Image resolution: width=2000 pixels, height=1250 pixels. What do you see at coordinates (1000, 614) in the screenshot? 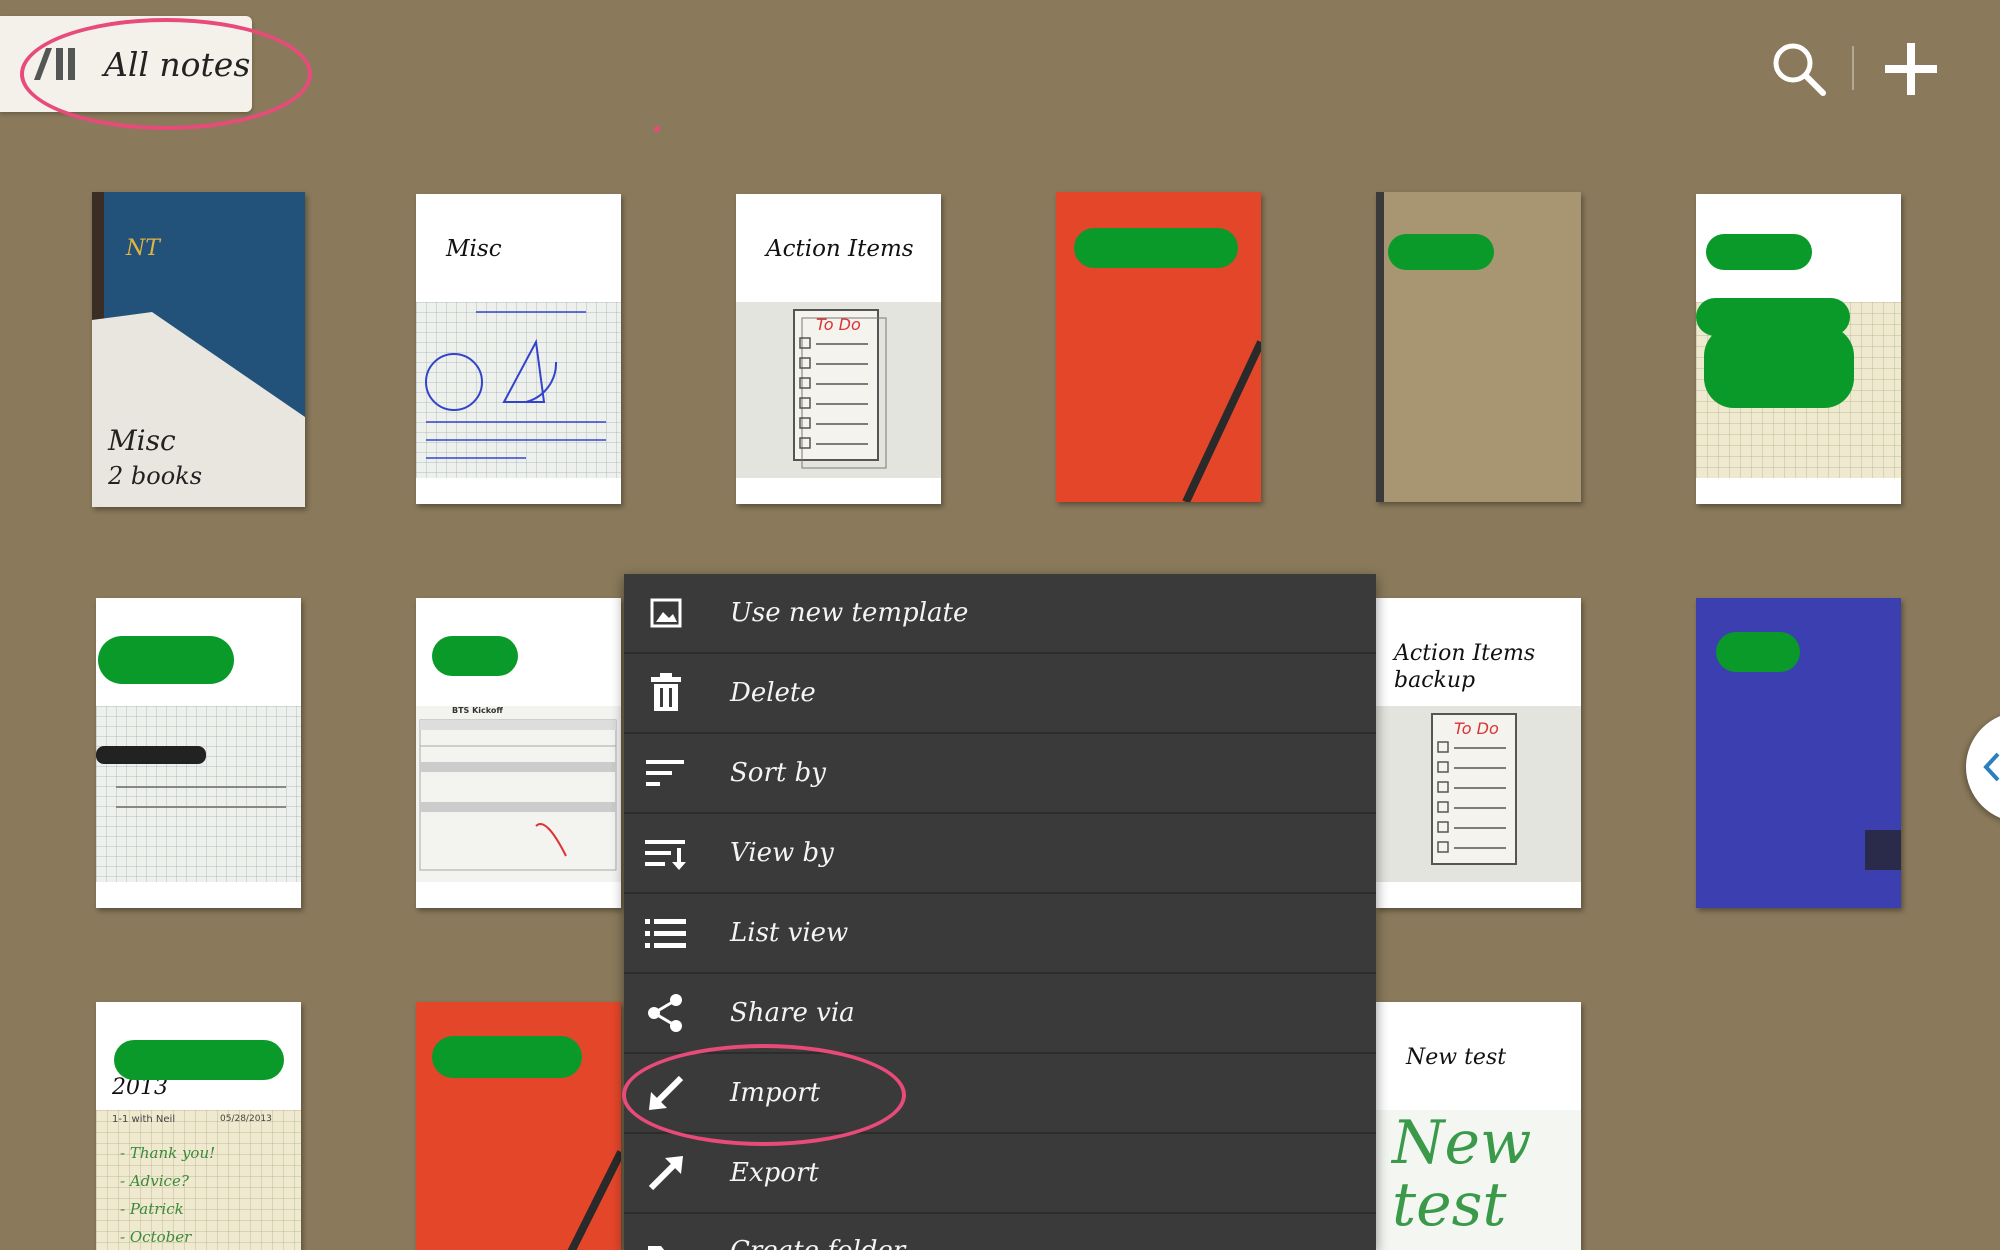
I see `menu-item-use-new-template: Use new template` at bounding box center [1000, 614].